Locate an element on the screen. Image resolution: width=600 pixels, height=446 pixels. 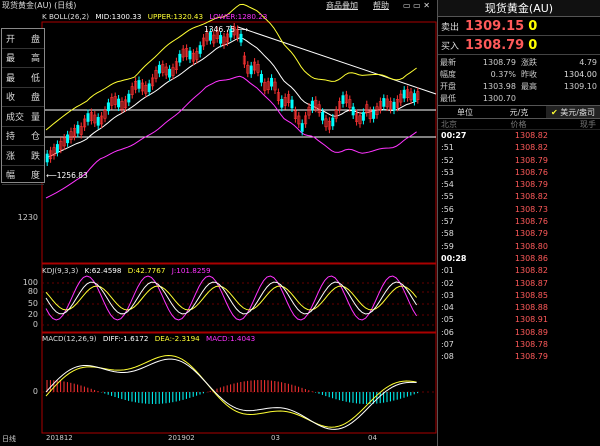
low-annotation: ⟵1256.83 is located at coordinates (67, 175).